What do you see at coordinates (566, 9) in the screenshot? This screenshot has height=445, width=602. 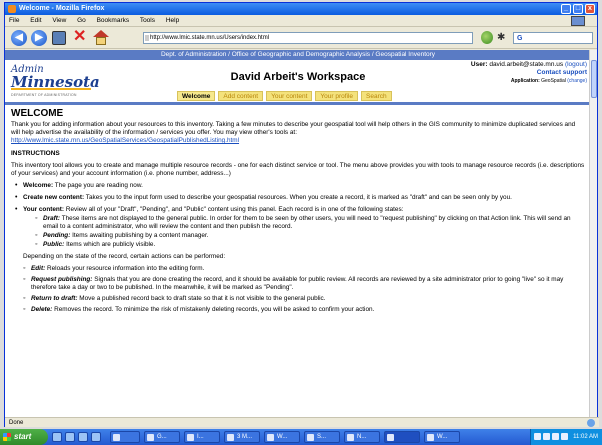 I see `minimize-button: _` at bounding box center [566, 9].